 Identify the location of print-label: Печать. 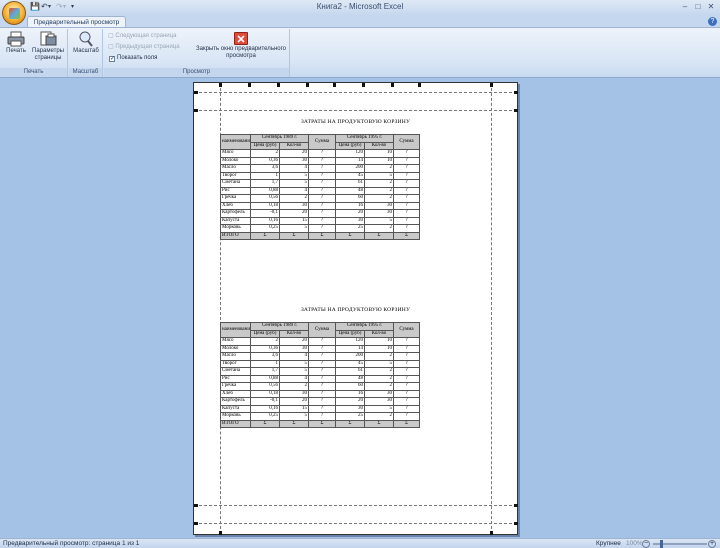
(16, 51).